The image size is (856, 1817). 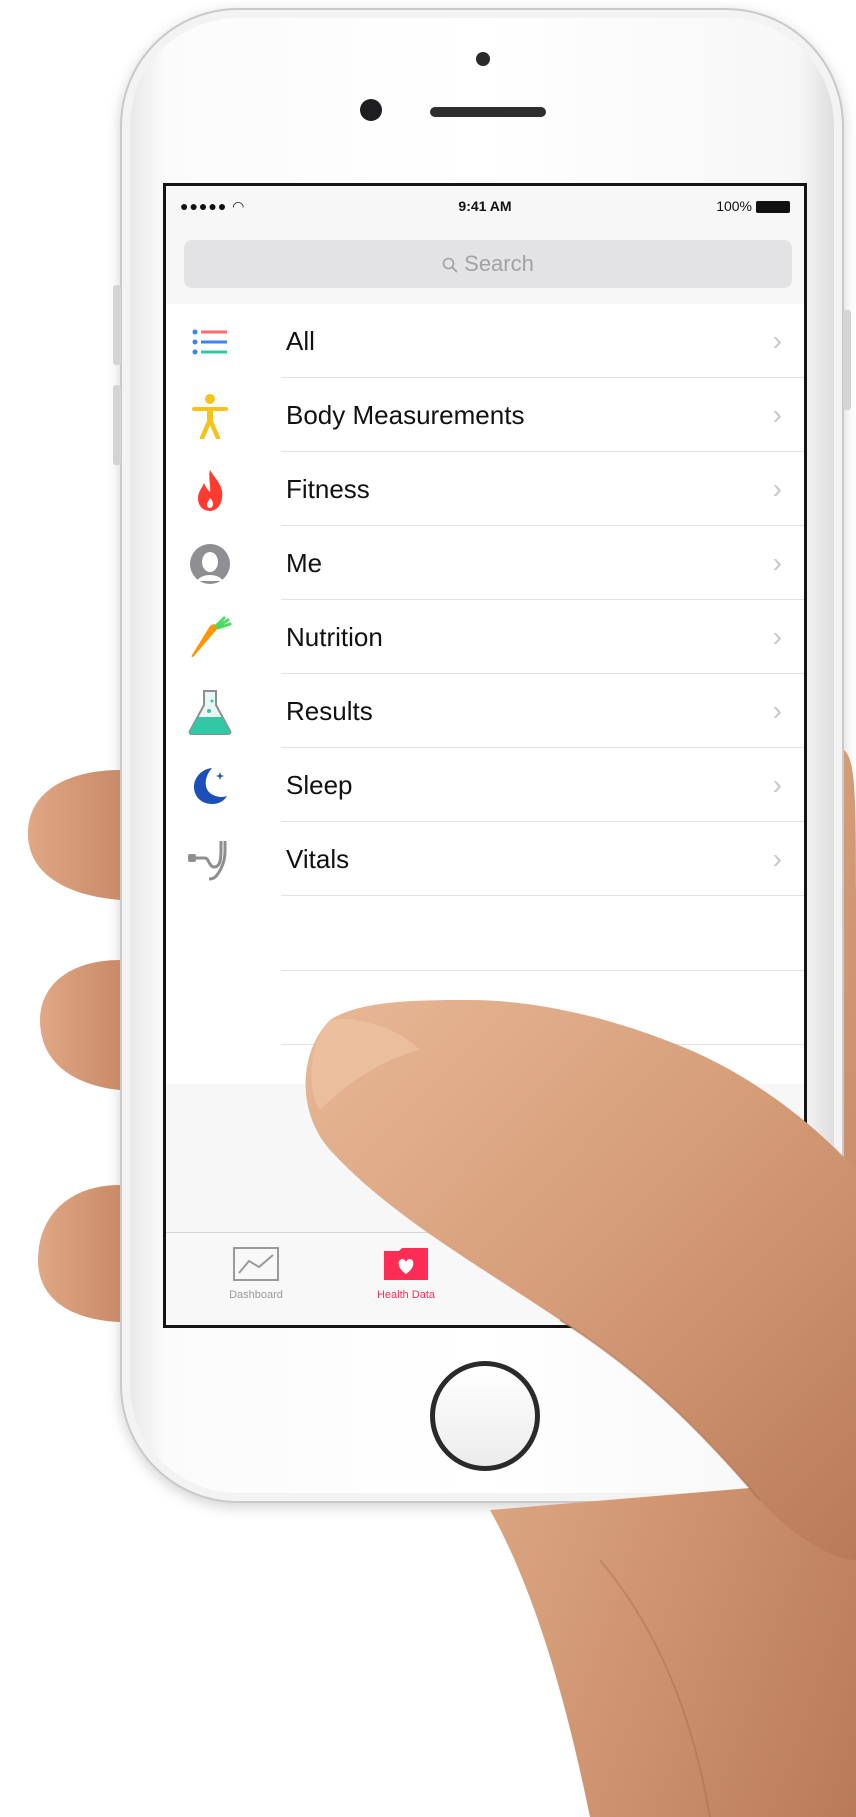 What do you see at coordinates (556, 1295) in the screenshot?
I see `tab-label: So` at bounding box center [556, 1295].